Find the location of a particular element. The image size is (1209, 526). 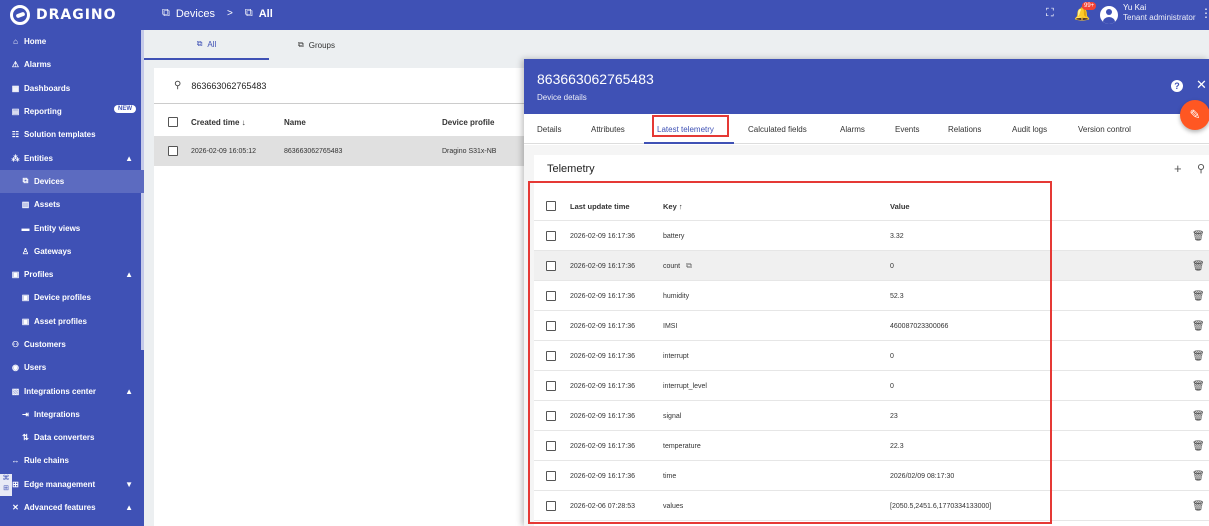

user-avatar-icon is located at coordinates (1109, 15).